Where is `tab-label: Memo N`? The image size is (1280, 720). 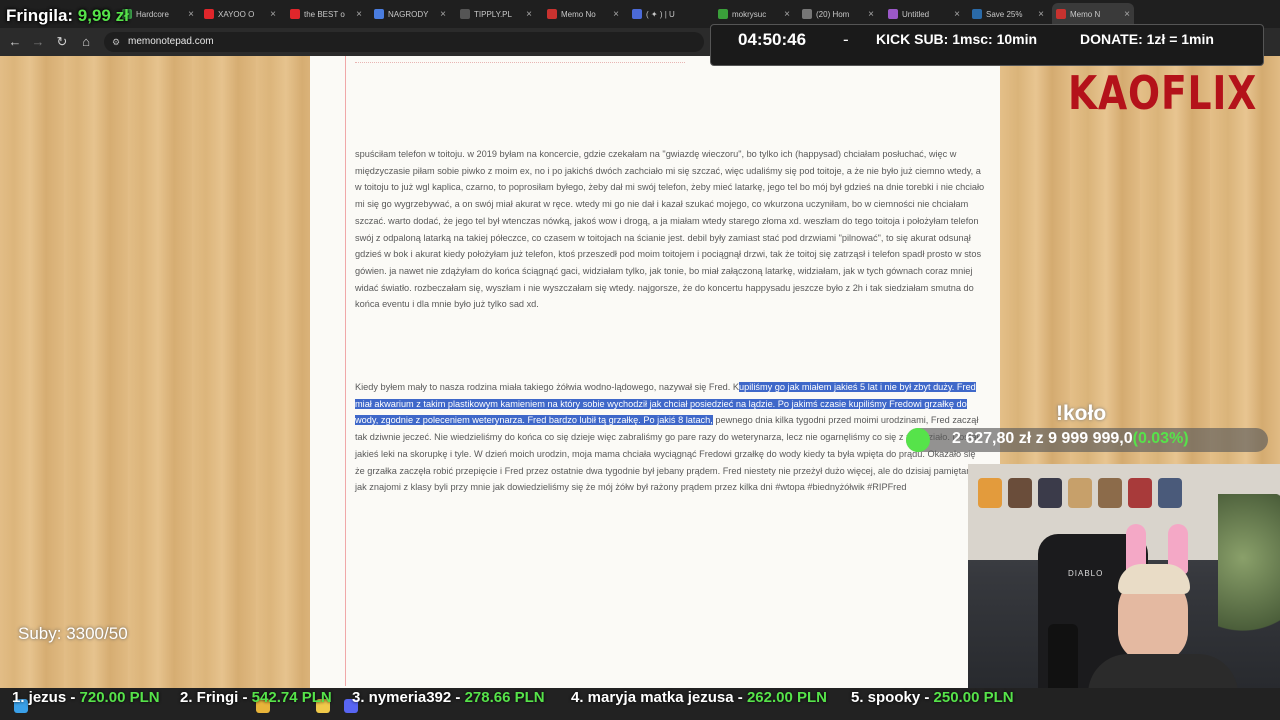 tab-label: Memo N is located at coordinates (1085, 14).